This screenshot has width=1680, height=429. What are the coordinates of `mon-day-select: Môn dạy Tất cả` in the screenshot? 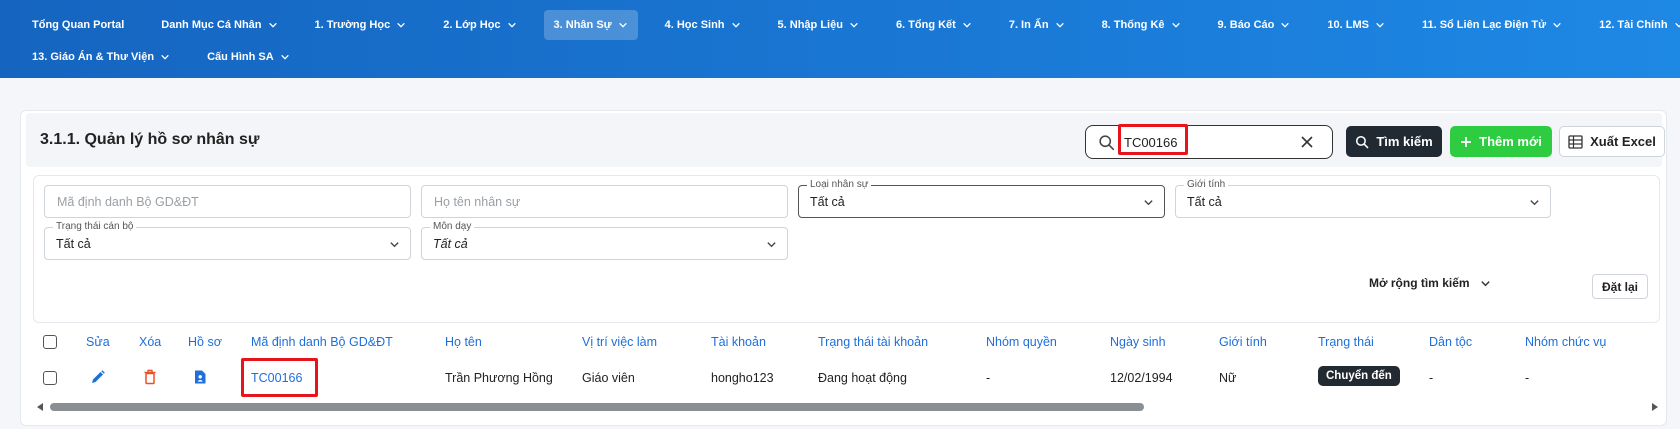 It's located at (604, 240).